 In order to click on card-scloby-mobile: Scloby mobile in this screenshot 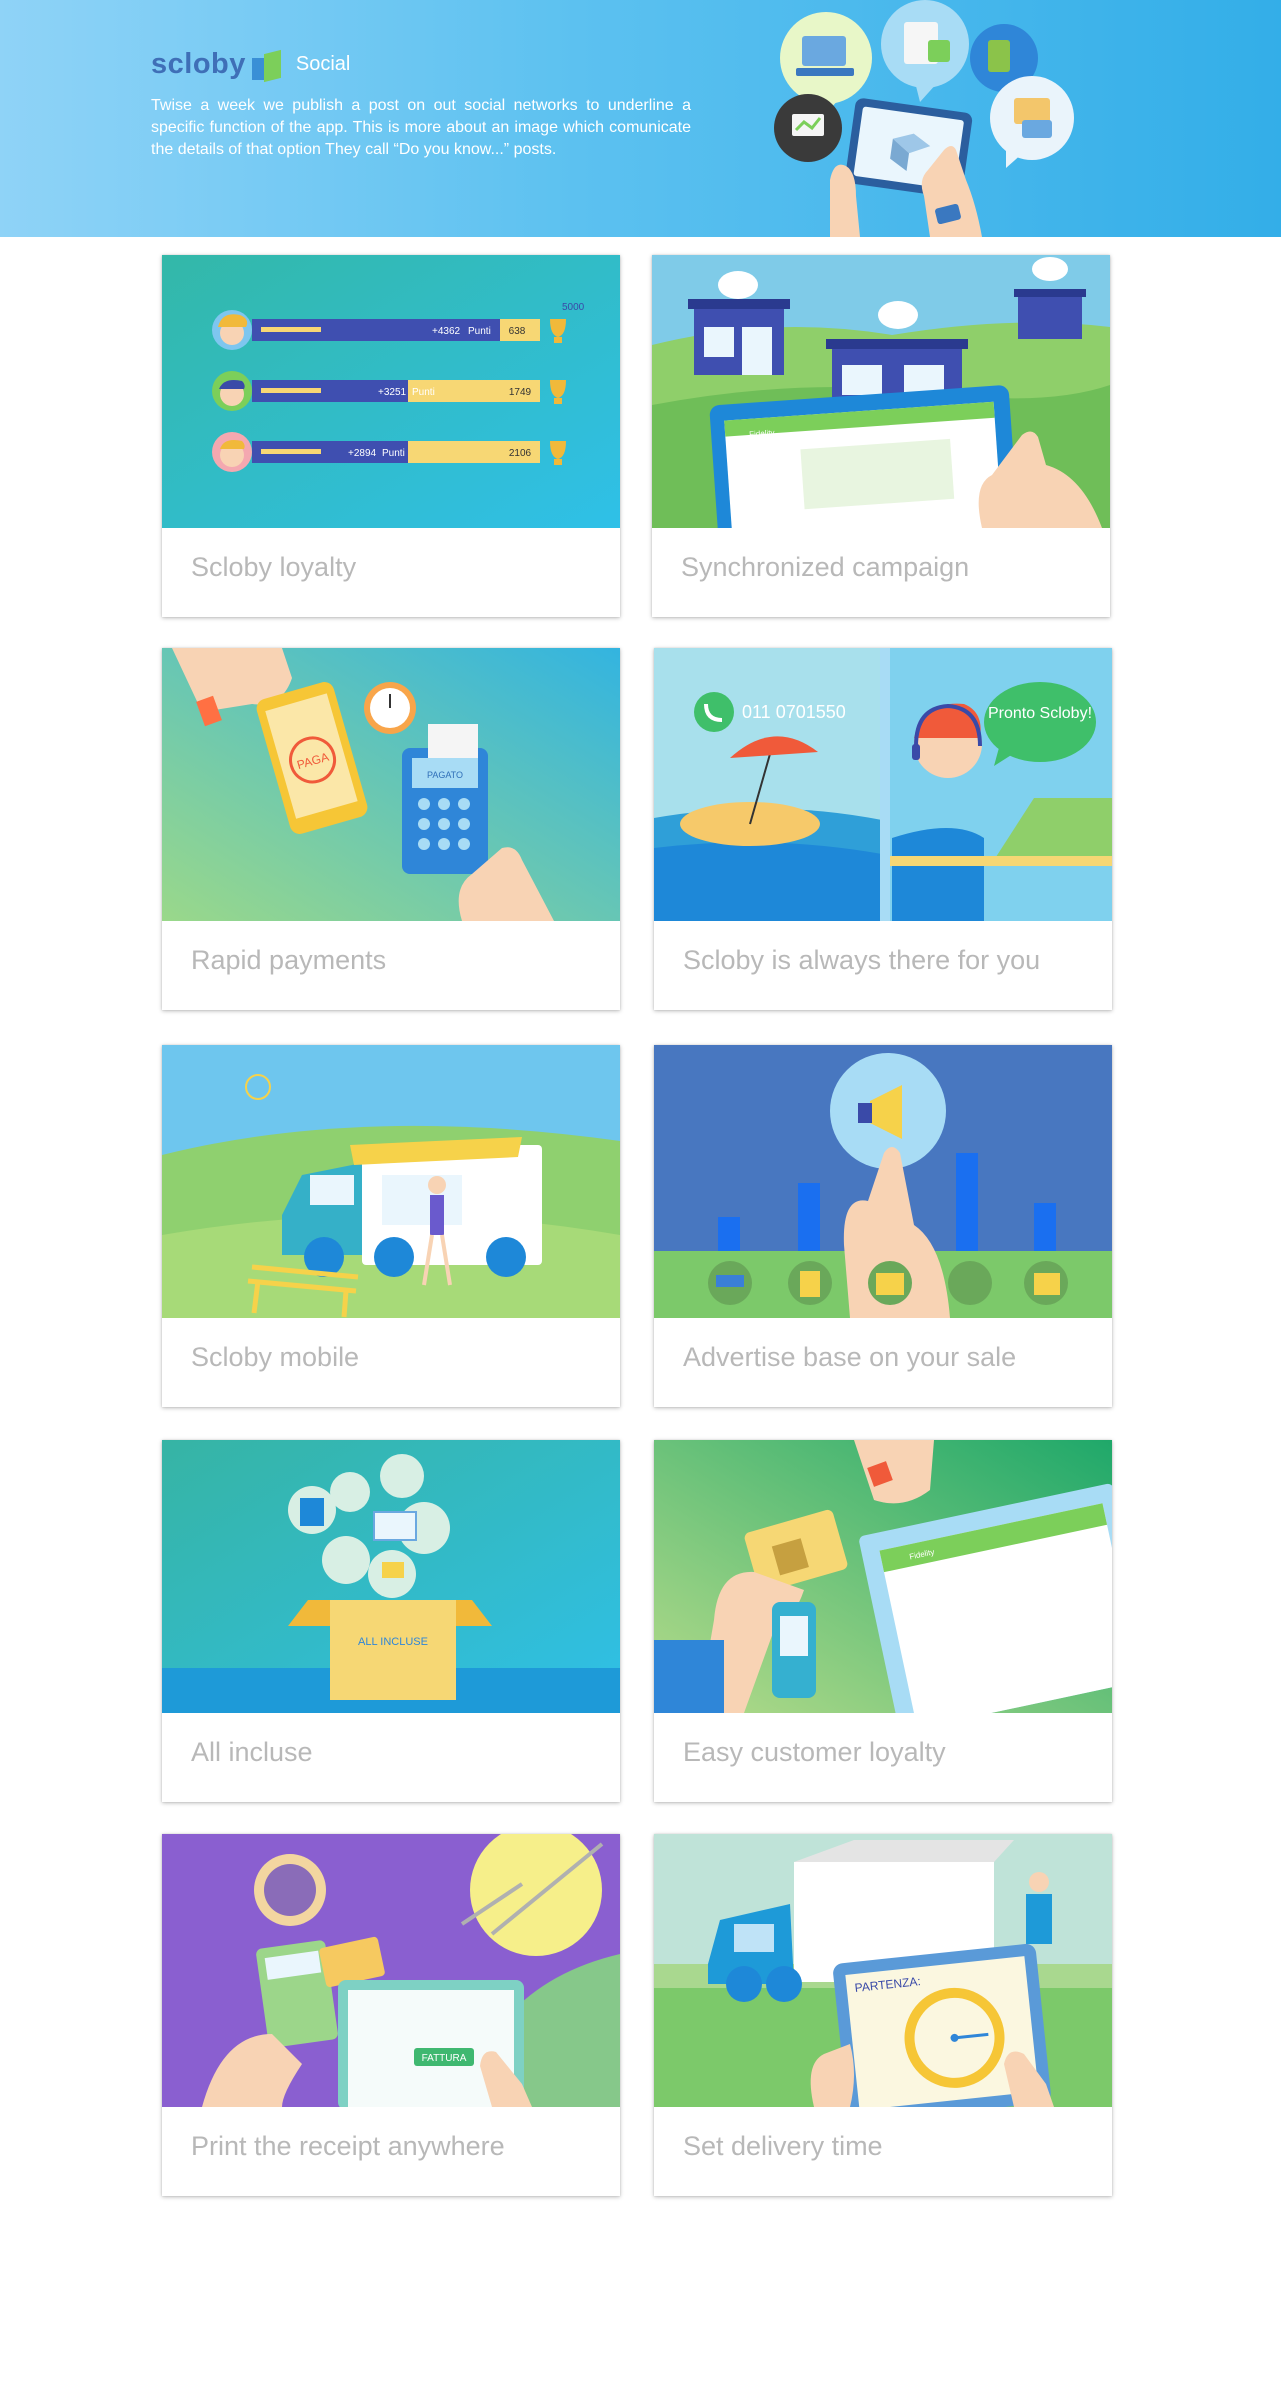, I will do `click(391, 1226)`.